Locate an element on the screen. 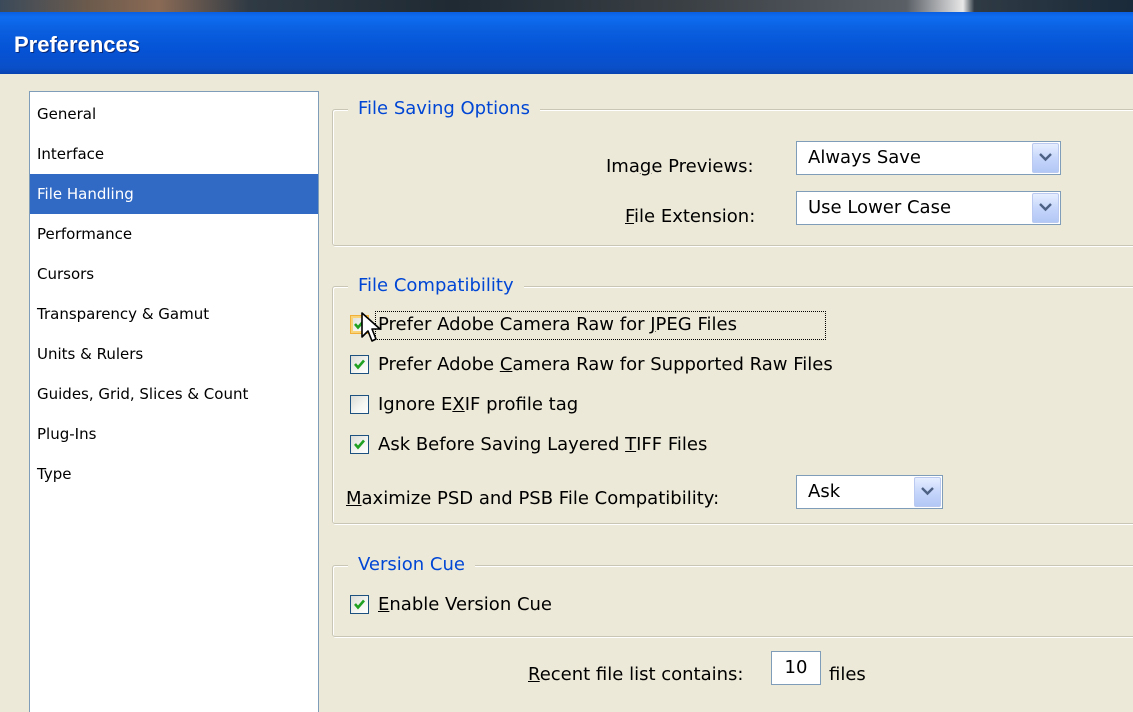 This screenshot has height=712, width=1133. prefer-acr-jpeg-label: Prefer Adobe Camera Raw for JPEG Files is located at coordinates (557, 325).